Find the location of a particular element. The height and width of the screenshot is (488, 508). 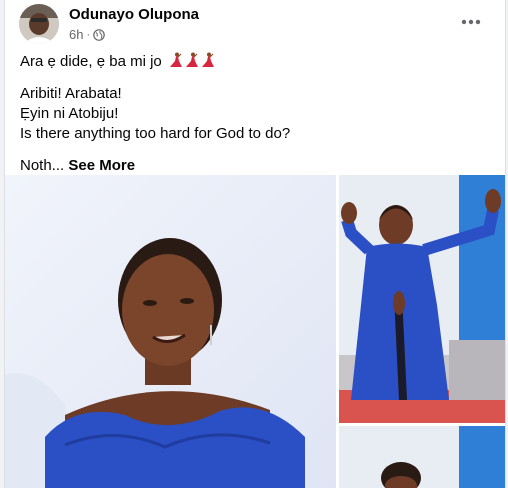

globe-icon is located at coordinates (99, 34).